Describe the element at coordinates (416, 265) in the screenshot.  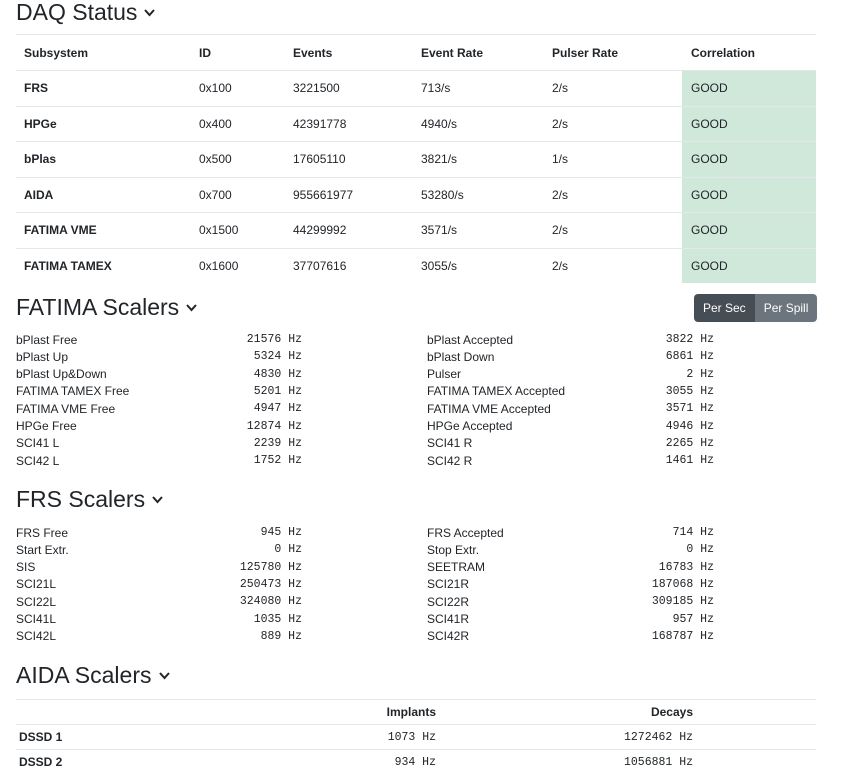
I see `table-row: FATIMA TAMEX 0x1600 37707616 3055/s 2/s GOOD` at that location.